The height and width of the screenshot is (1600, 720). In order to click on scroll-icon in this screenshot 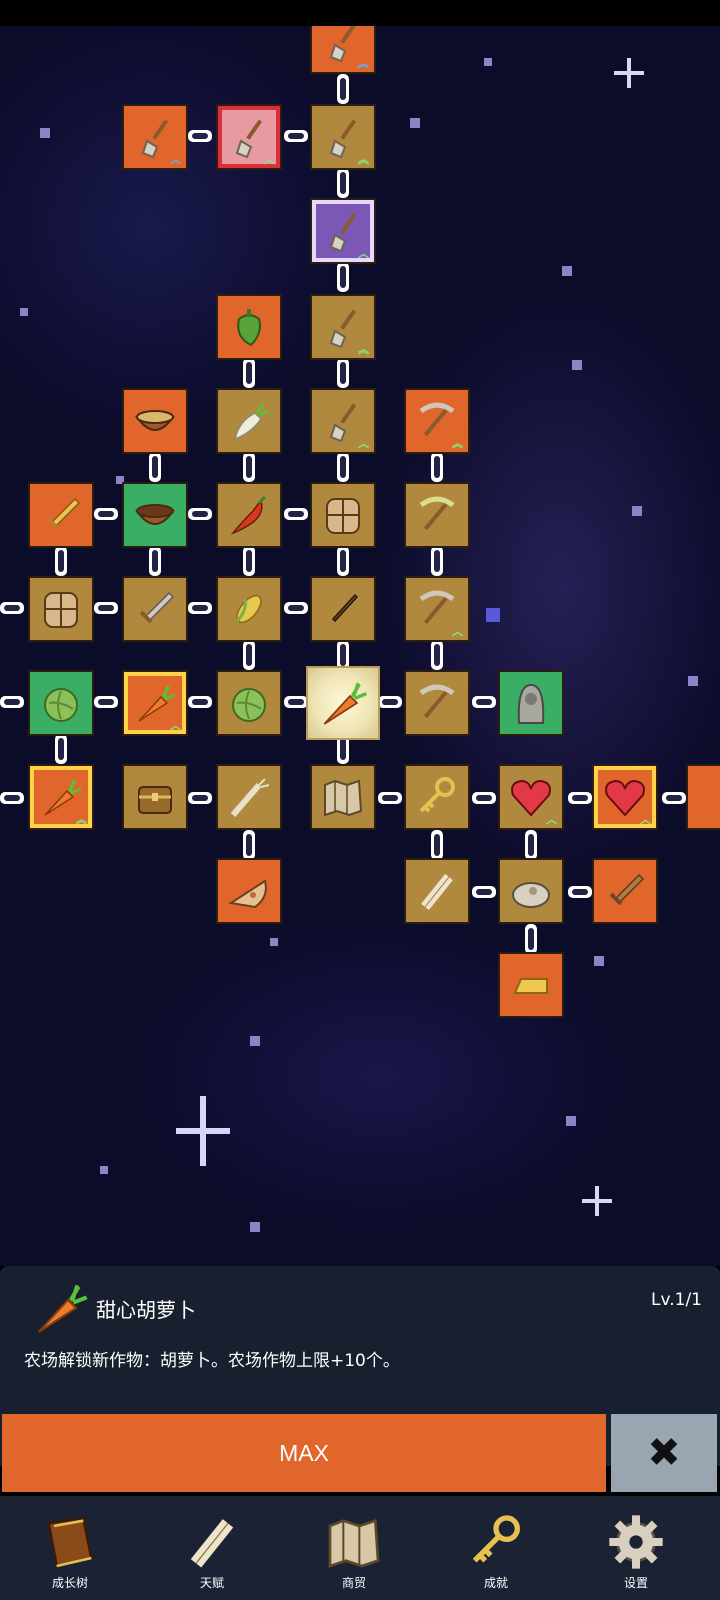, I will do `click(437, 891)`.